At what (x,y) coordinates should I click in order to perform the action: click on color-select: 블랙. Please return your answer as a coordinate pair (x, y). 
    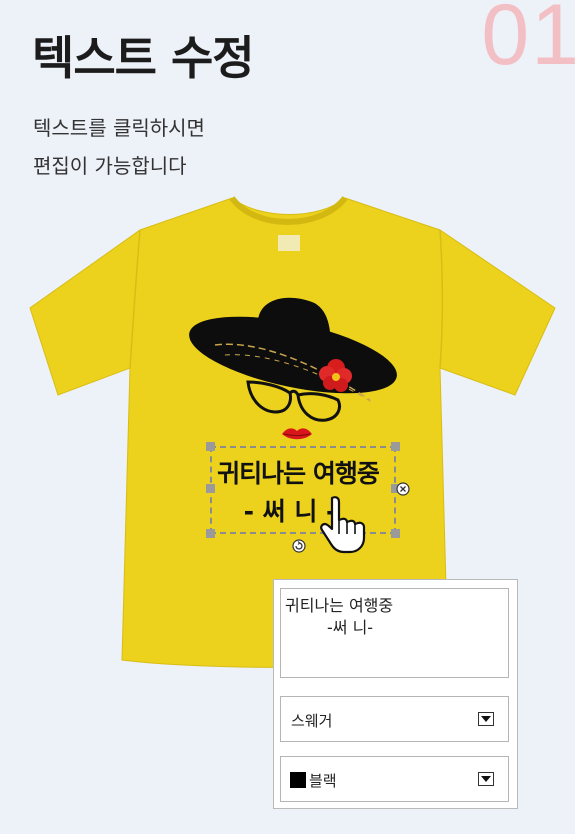
    Looking at the image, I should click on (394, 779).